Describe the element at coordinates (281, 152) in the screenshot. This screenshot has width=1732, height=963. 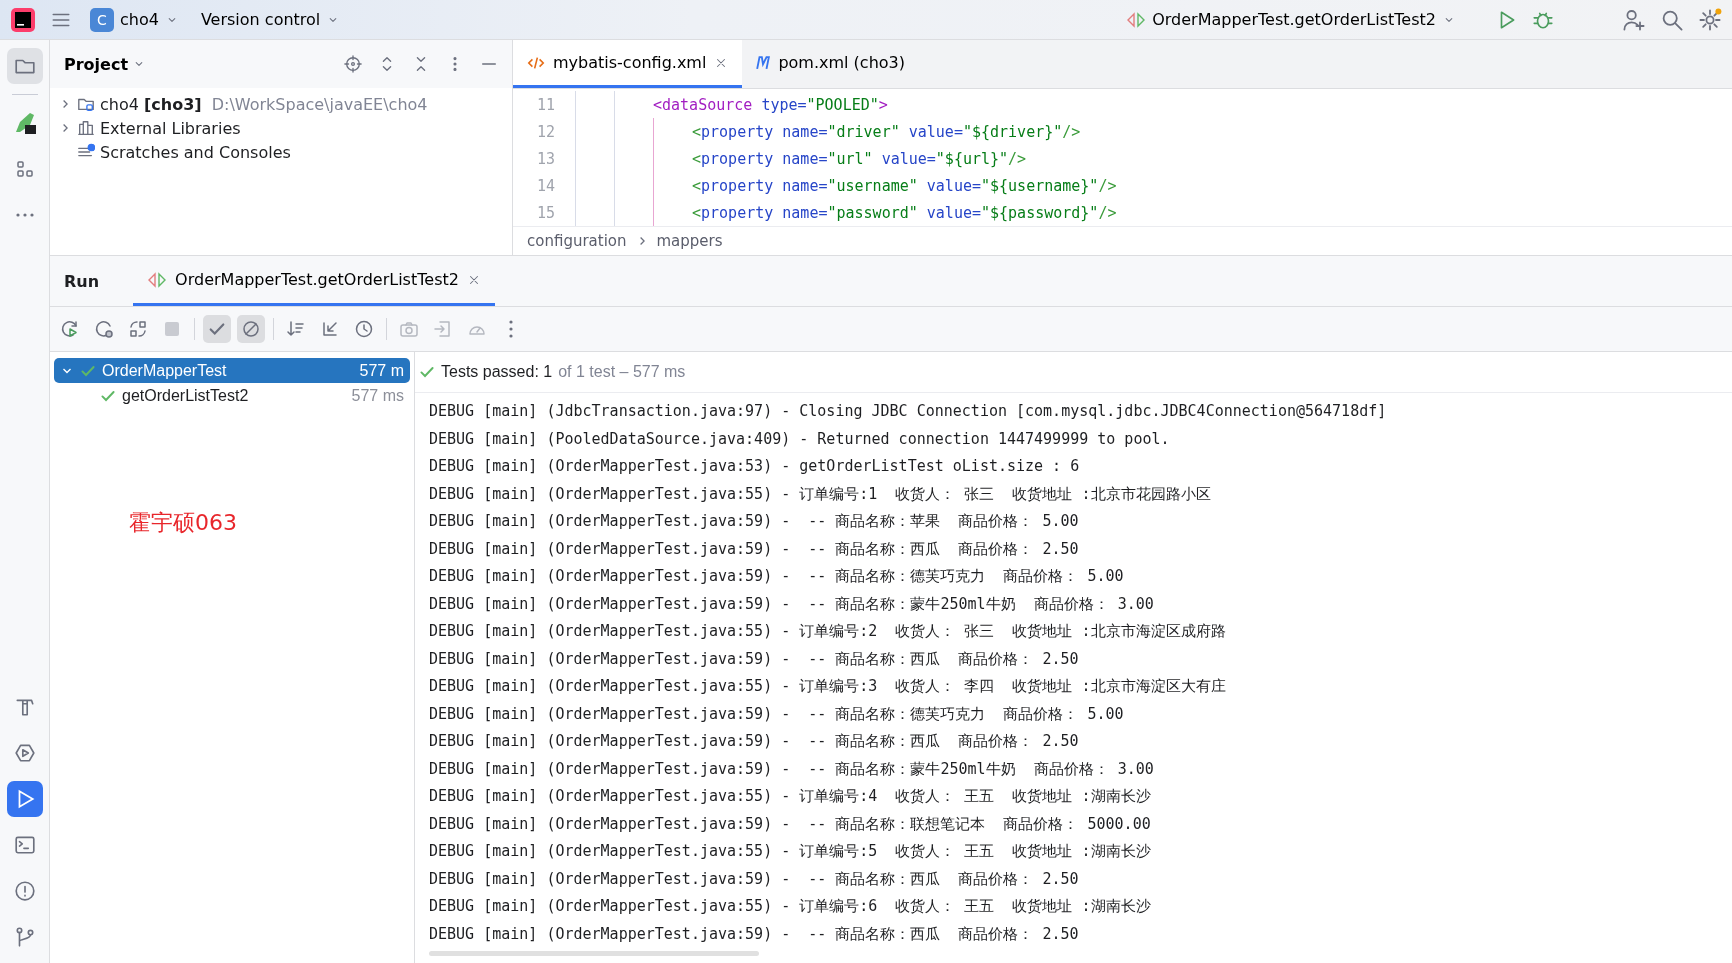
I see `project-tree-item: Scratches and Consoles` at that location.